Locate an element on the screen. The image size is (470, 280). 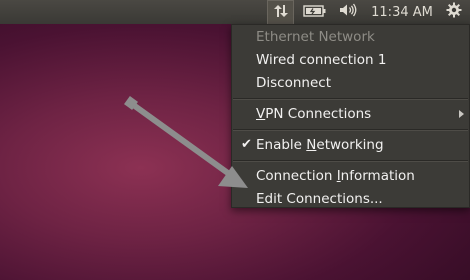
annotation-arrow is located at coordinates (186, 142).